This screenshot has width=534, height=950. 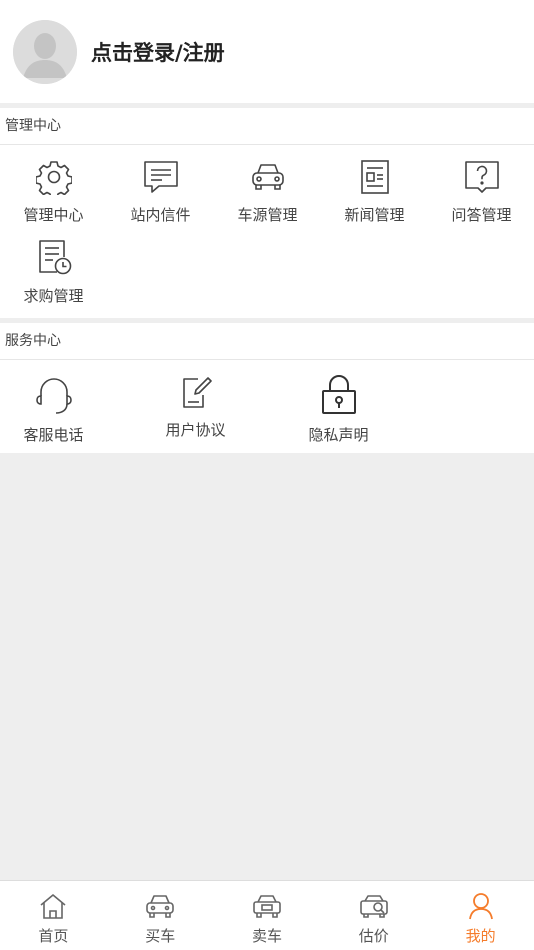 I want to click on tab-label: 卖车, so click(x=266, y=936).